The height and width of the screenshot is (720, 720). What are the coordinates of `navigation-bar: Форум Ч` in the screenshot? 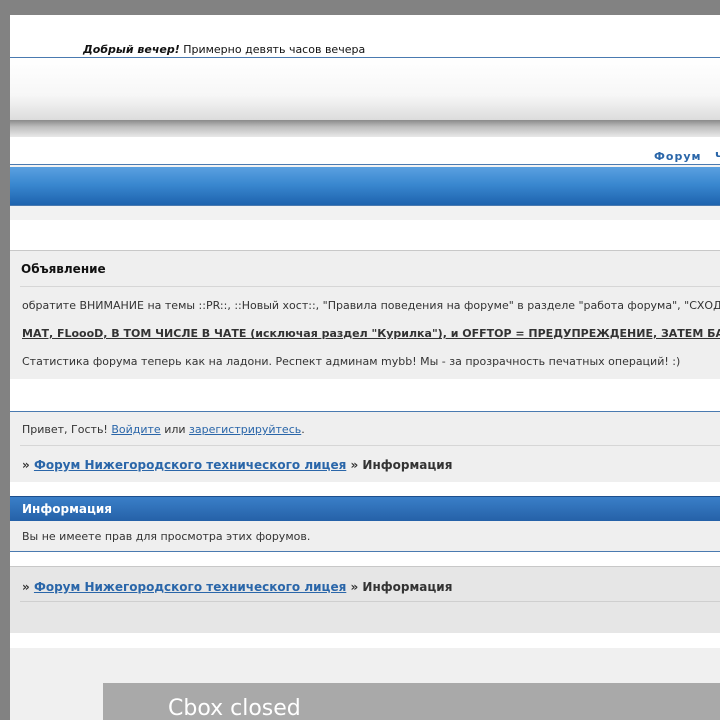 It's located at (365, 151).